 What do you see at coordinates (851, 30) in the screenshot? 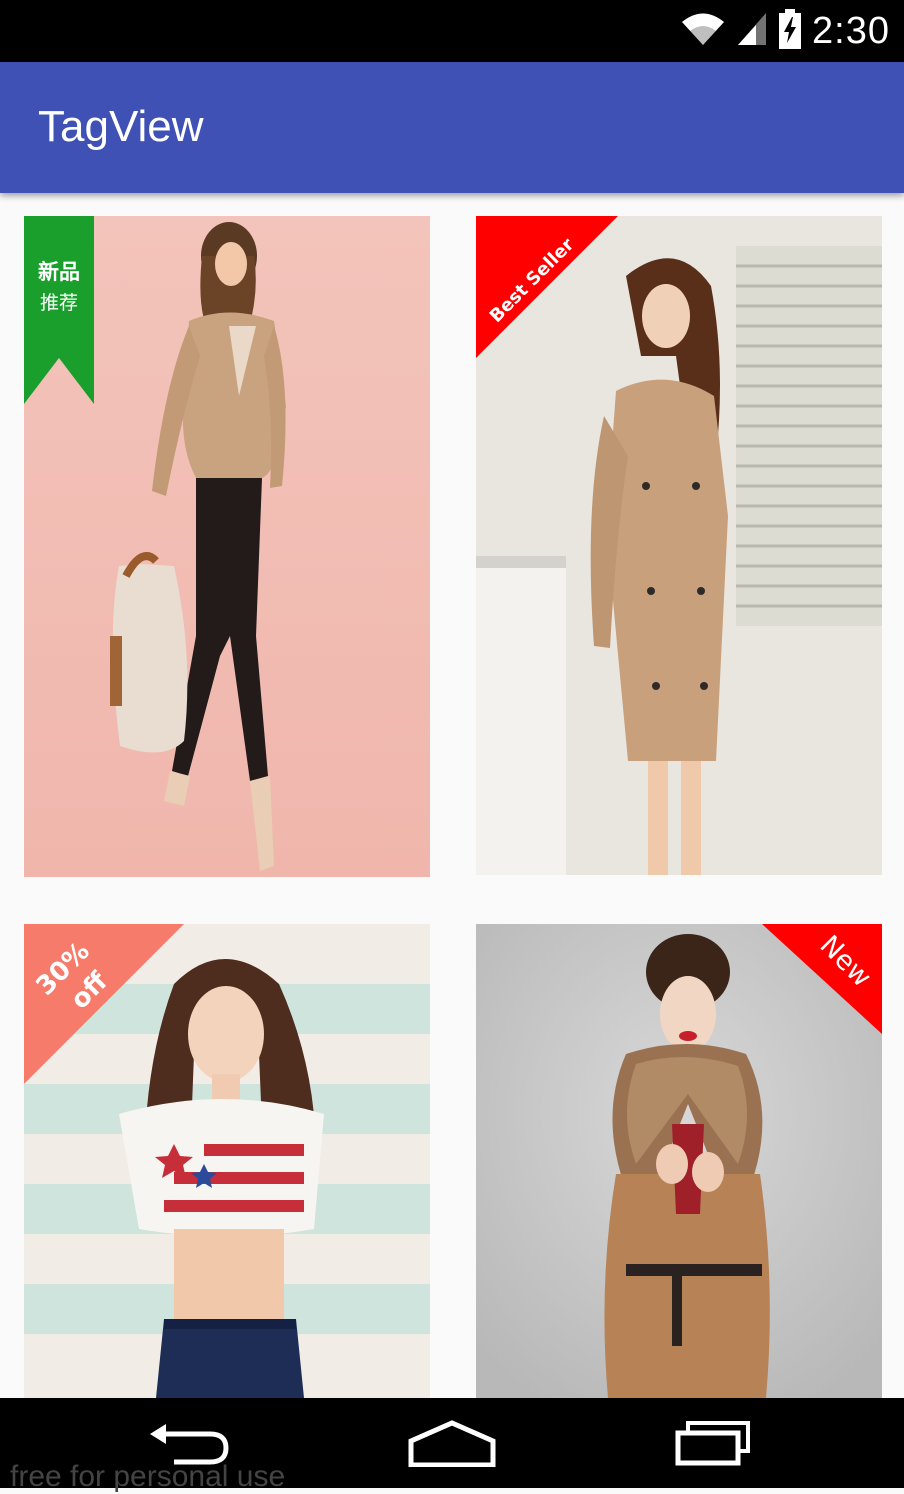
I see `status-time: 2:30` at bounding box center [851, 30].